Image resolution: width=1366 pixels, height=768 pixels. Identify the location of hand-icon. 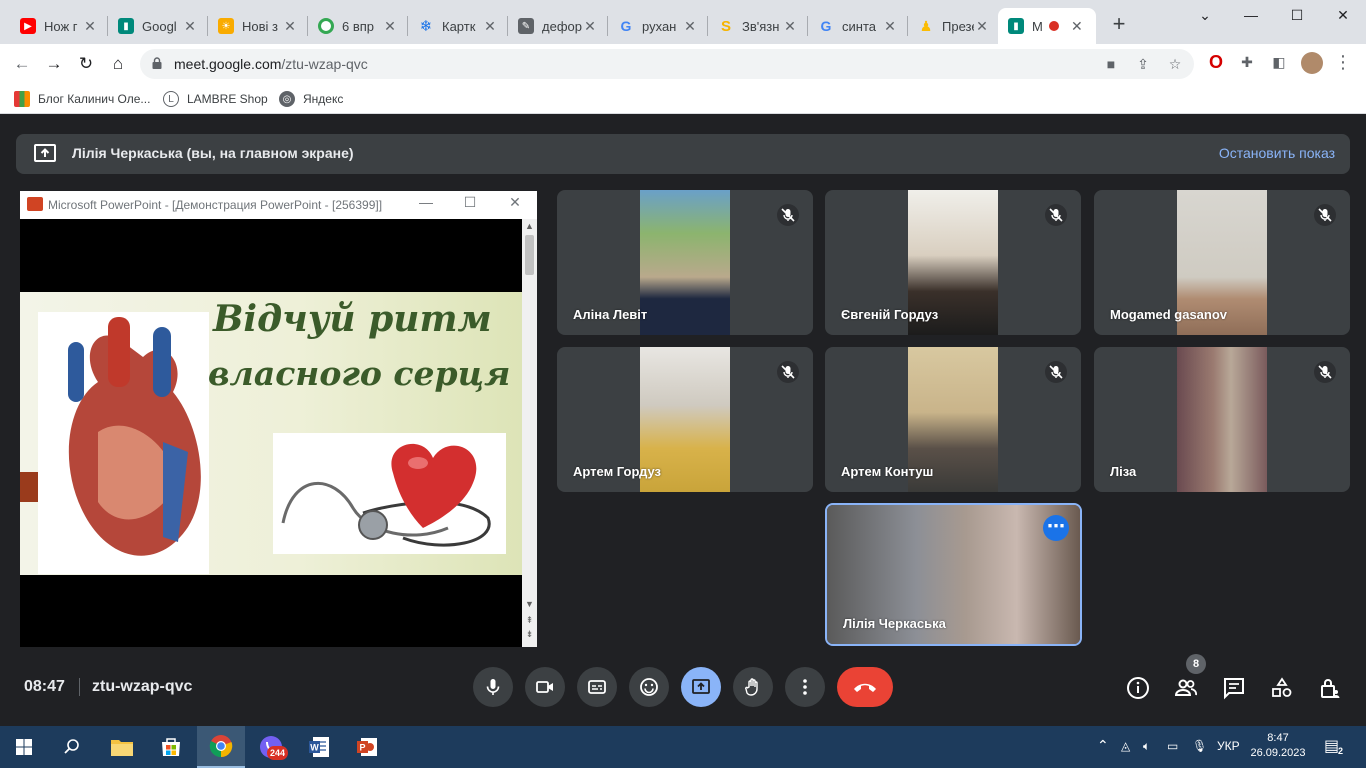
(751, 687).